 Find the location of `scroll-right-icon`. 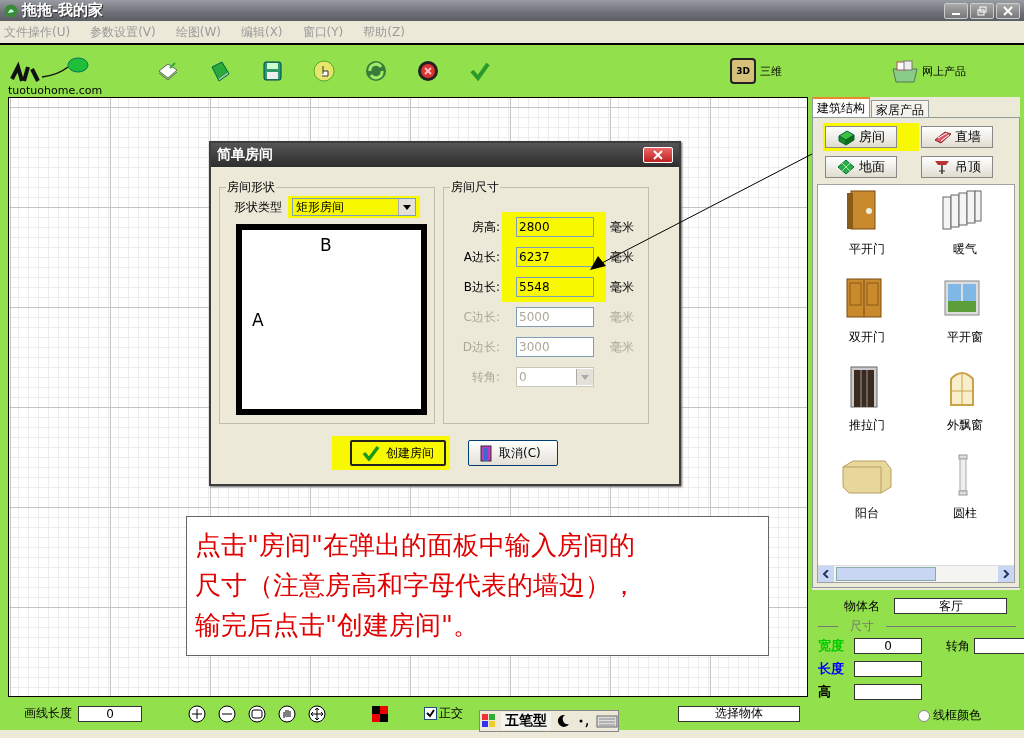

scroll-right-icon is located at coordinates (1006, 574).